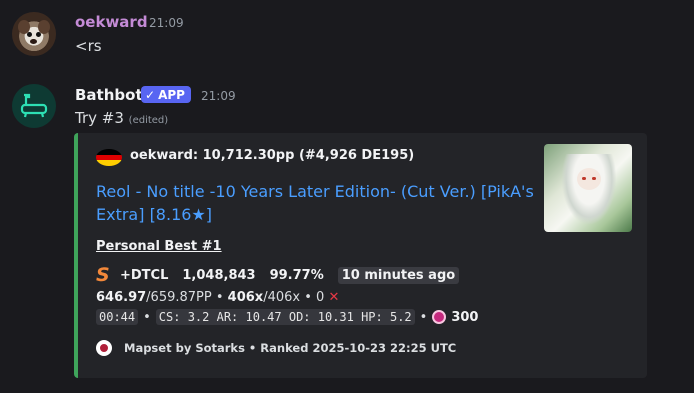 Image resolution: width=694 pixels, height=393 pixels. What do you see at coordinates (34, 34) in the screenshot?
I see `user-avatar` at bounding box center [34, 34].